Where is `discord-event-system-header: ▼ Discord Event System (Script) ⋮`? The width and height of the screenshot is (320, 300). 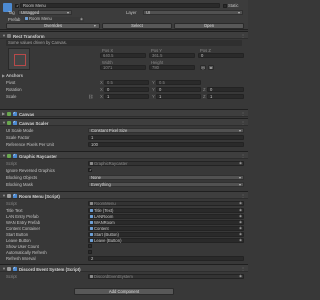 discord-event-system-header: ▼ Discord Event System (Script) ⋮ is located at coordinates (124, 268).